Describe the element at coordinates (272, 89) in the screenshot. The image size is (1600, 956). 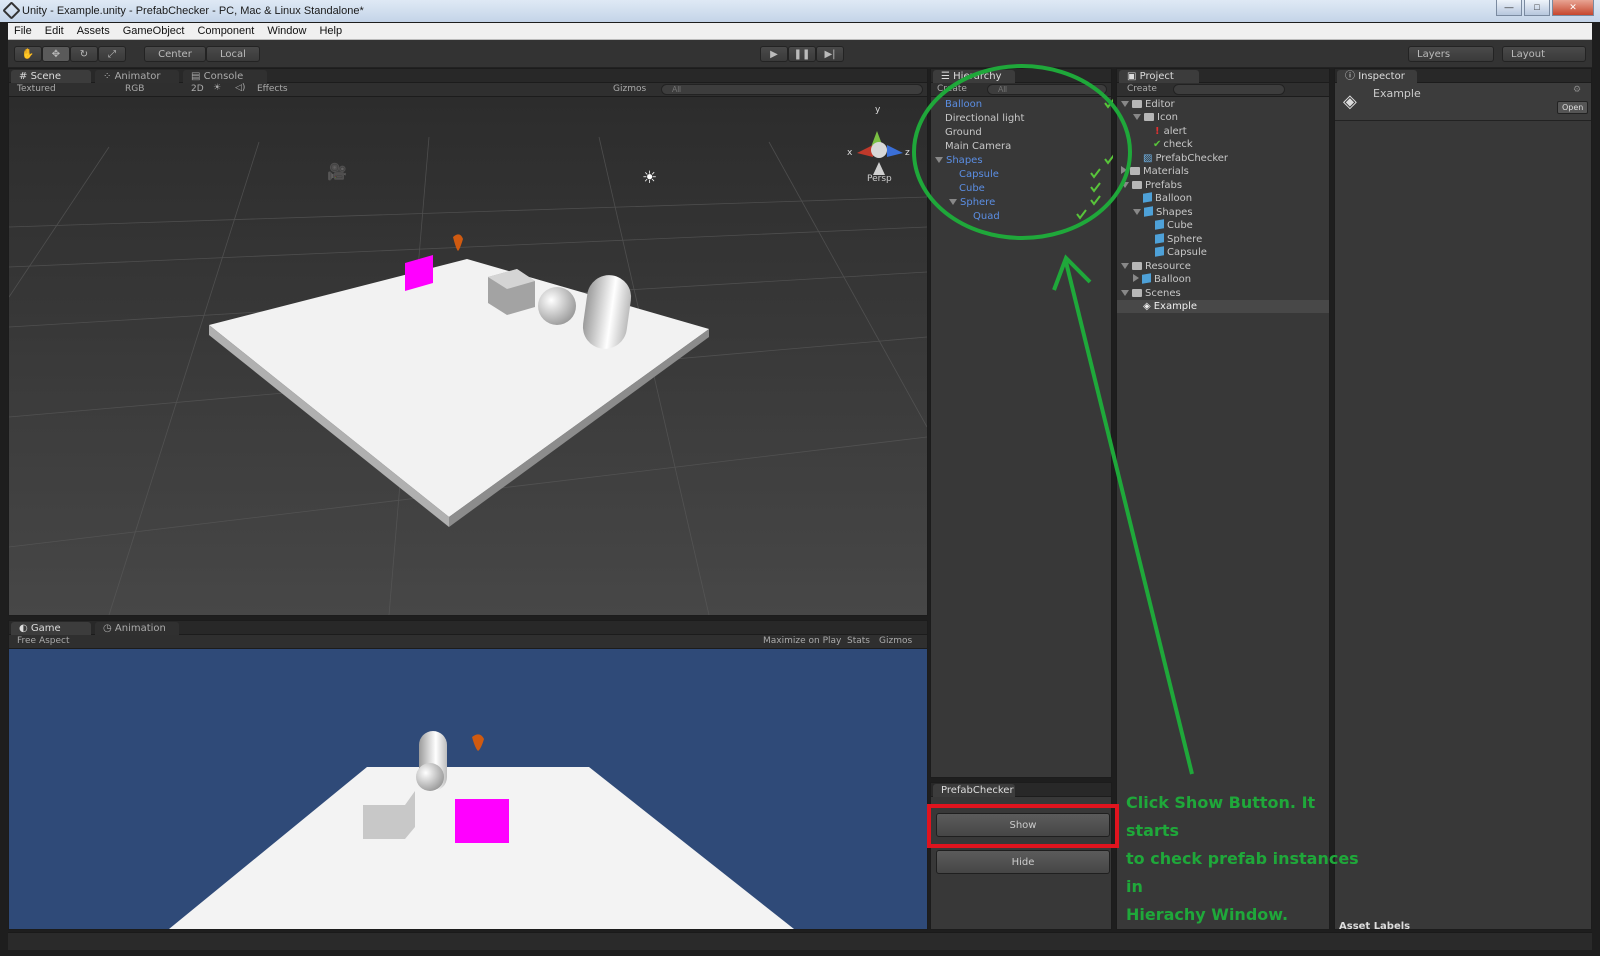
I see `effects-dropdown: Effects` at that location.